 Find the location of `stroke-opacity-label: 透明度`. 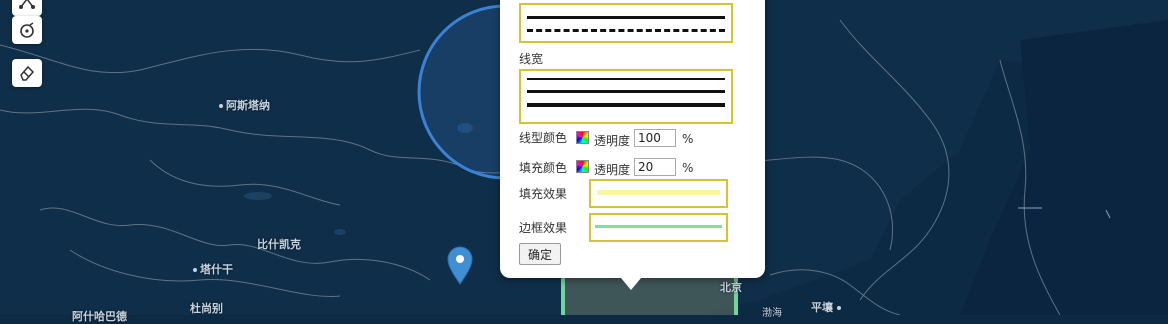

stroke-opacity-label: 透明度 is located at coordinates (612, 141).